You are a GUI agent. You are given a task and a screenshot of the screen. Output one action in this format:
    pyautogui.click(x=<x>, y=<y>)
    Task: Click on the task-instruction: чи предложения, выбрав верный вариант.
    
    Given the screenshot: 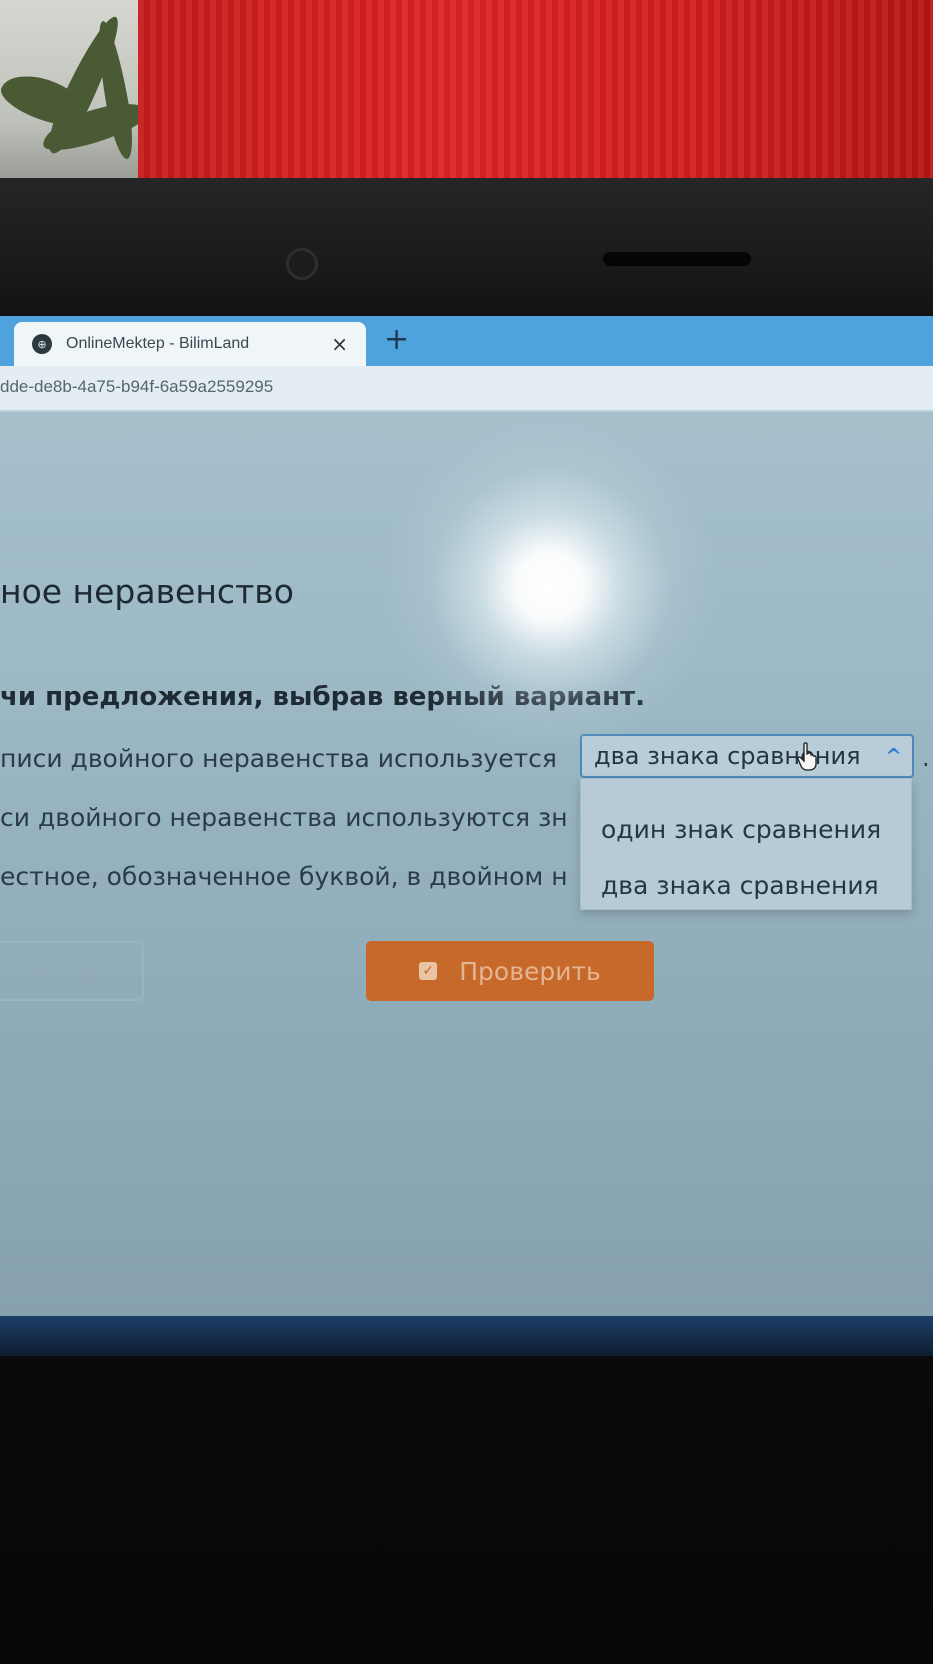 What is the action you would take?
    pyautogui.click(x=323, y=697)
    